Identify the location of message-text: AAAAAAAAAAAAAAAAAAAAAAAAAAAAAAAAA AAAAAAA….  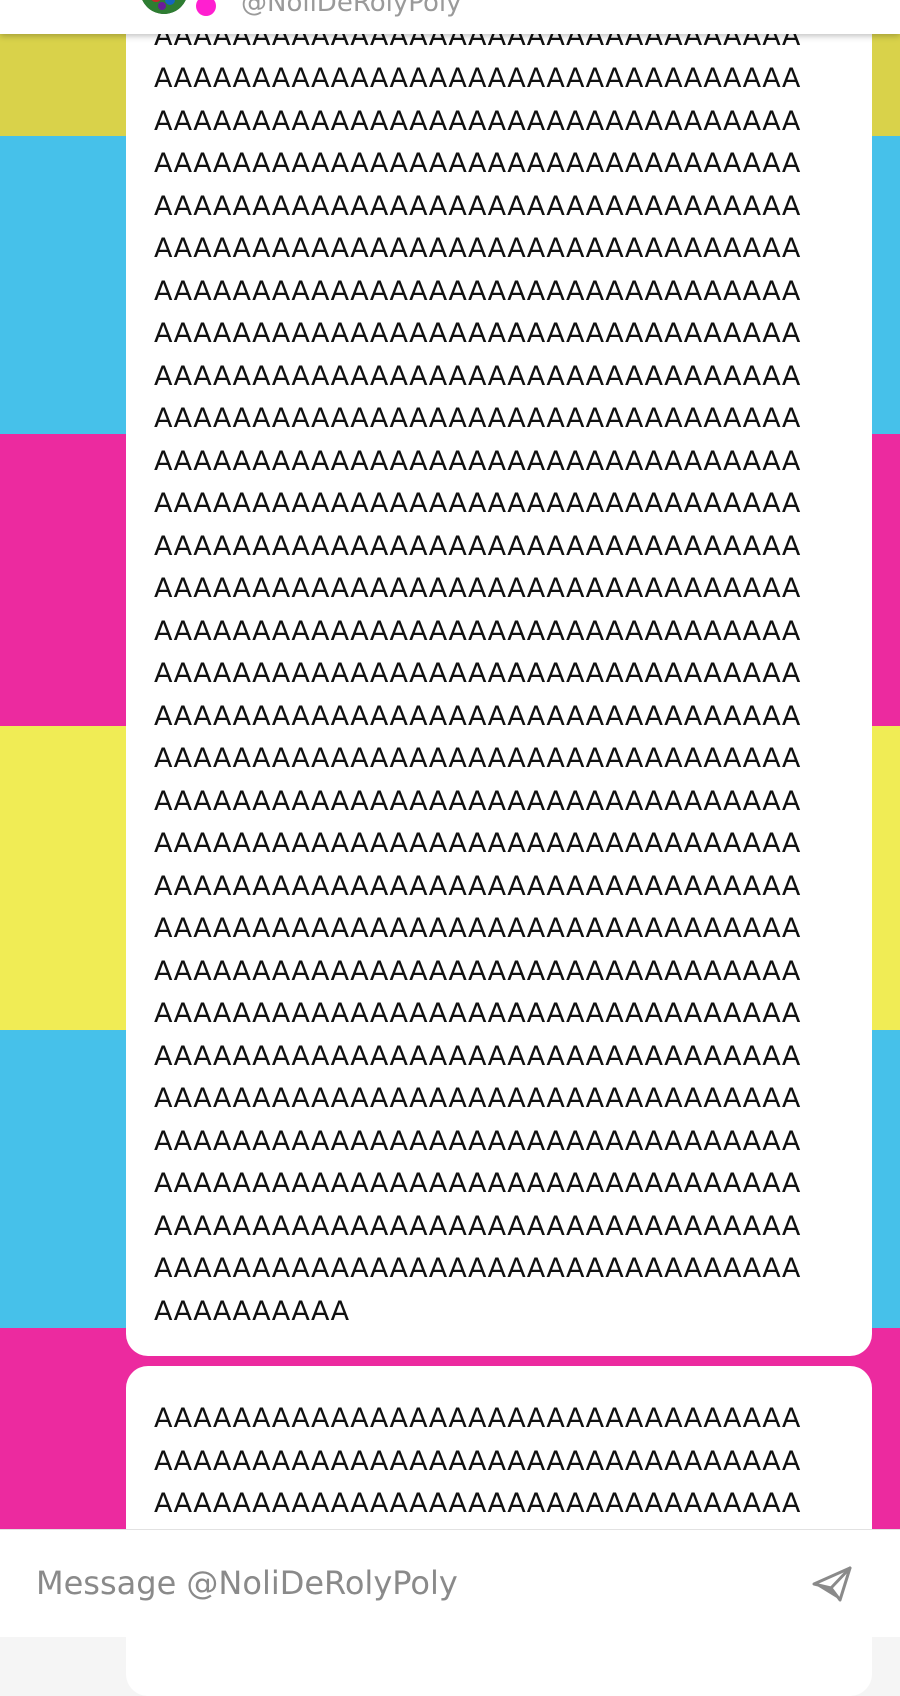
(499, 1446).